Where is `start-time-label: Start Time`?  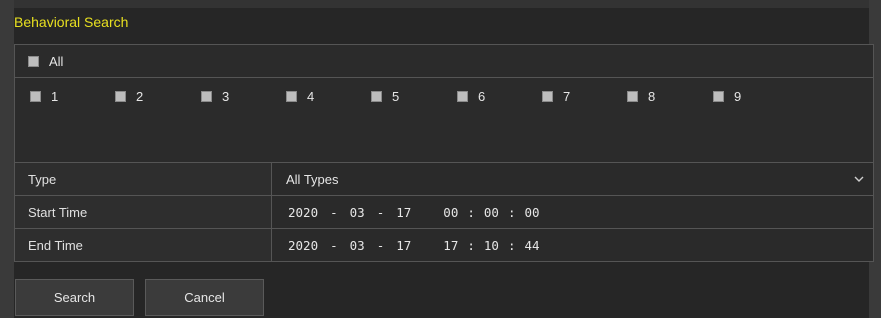
start-time-label: Start Time is located at coordinates (143, 212).